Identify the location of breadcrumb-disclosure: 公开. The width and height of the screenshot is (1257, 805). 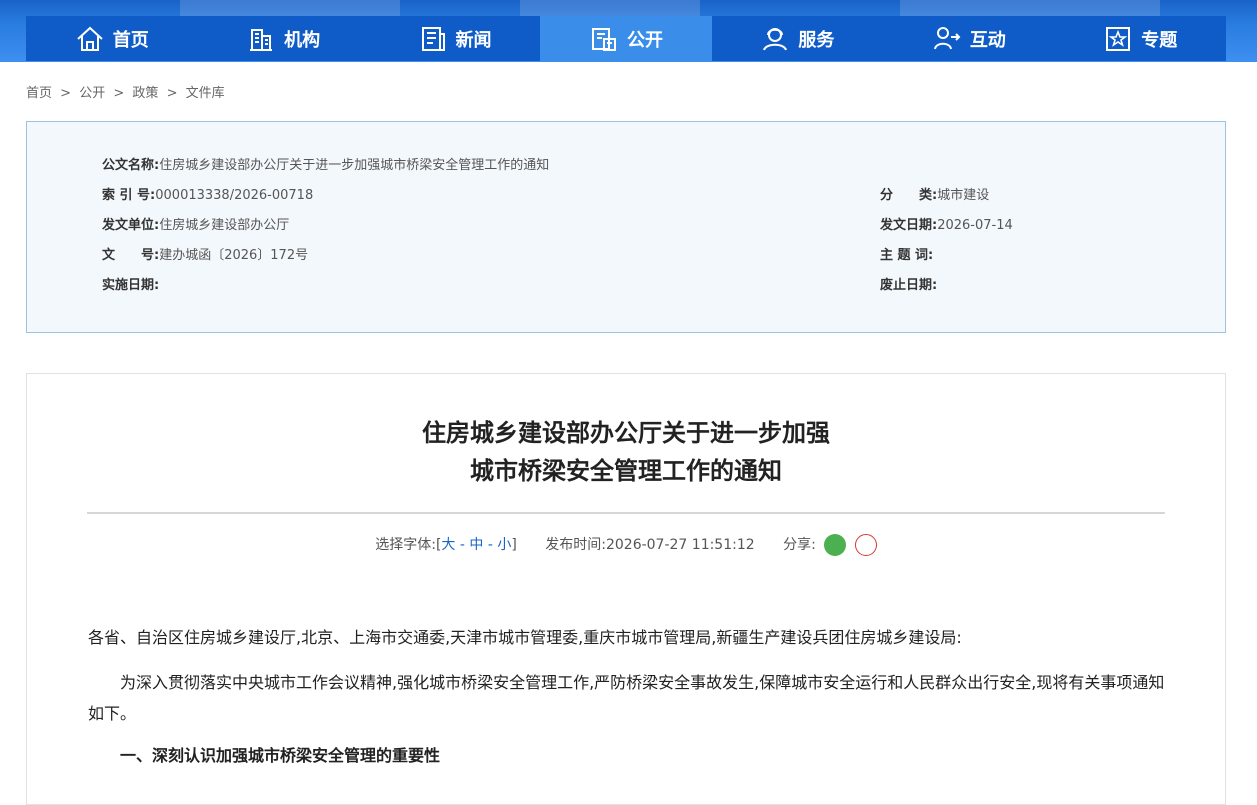
(92, 93).